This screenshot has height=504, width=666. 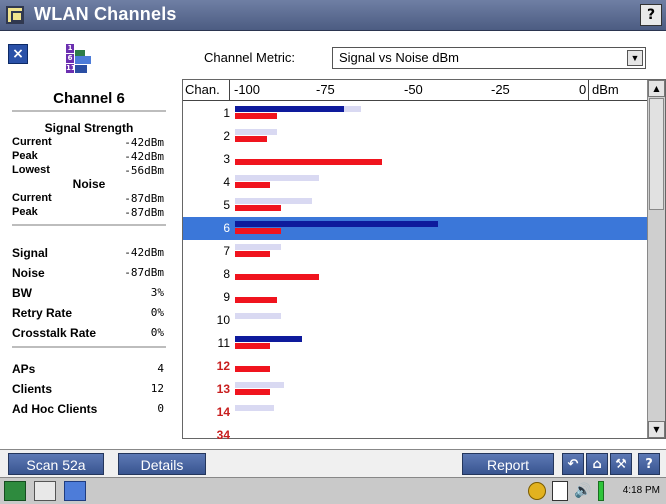 What do you see at coordinates (605, 89) in the screenshot?
I see `axis-unit-label: dBm` at bounding box center [605, 89].